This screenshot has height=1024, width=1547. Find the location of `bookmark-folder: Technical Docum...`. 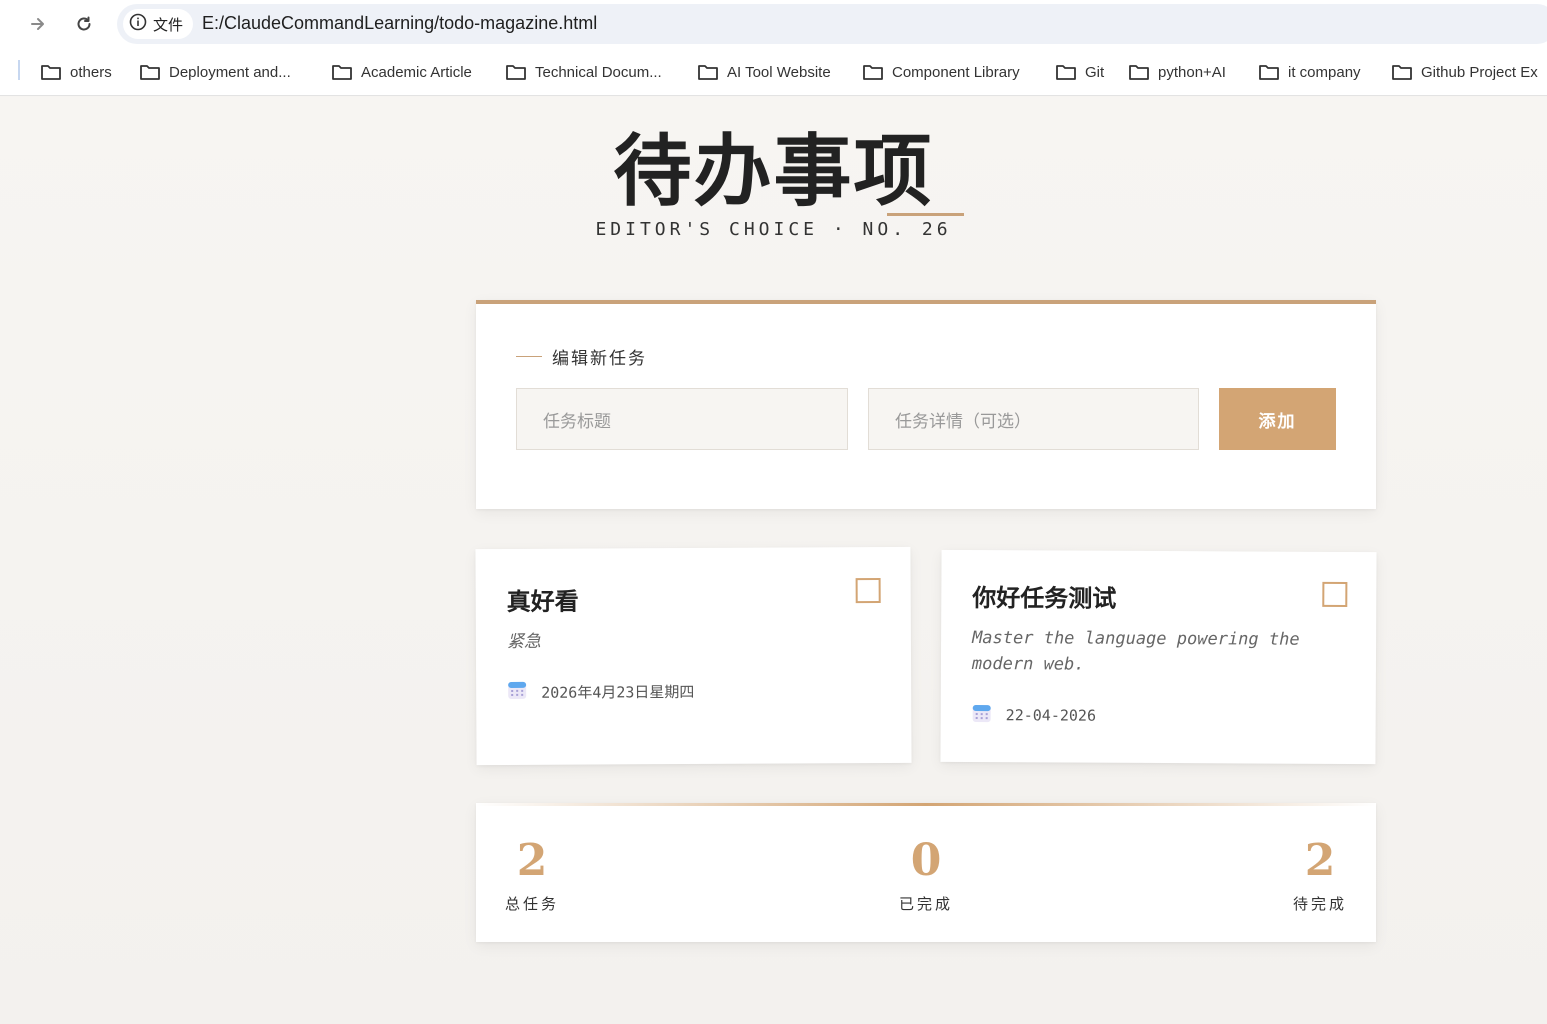

bookmark-folder: Technical Docum... is located at coordinates (583, 72).